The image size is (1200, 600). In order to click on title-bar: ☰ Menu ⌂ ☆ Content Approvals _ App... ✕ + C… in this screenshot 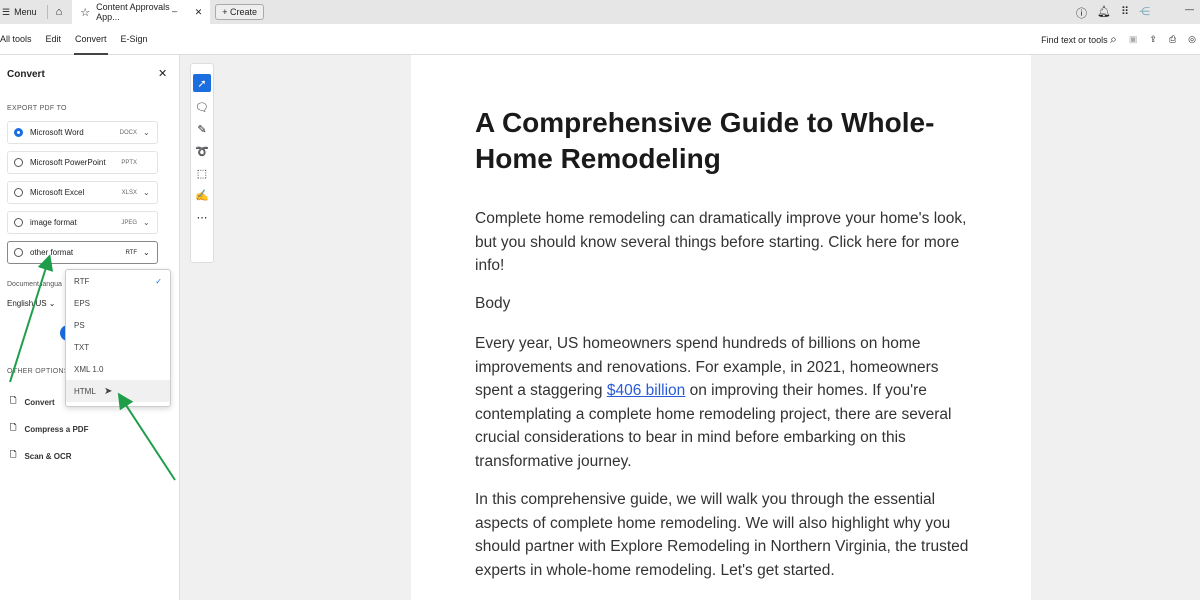, I will do `click(600, 12)`.